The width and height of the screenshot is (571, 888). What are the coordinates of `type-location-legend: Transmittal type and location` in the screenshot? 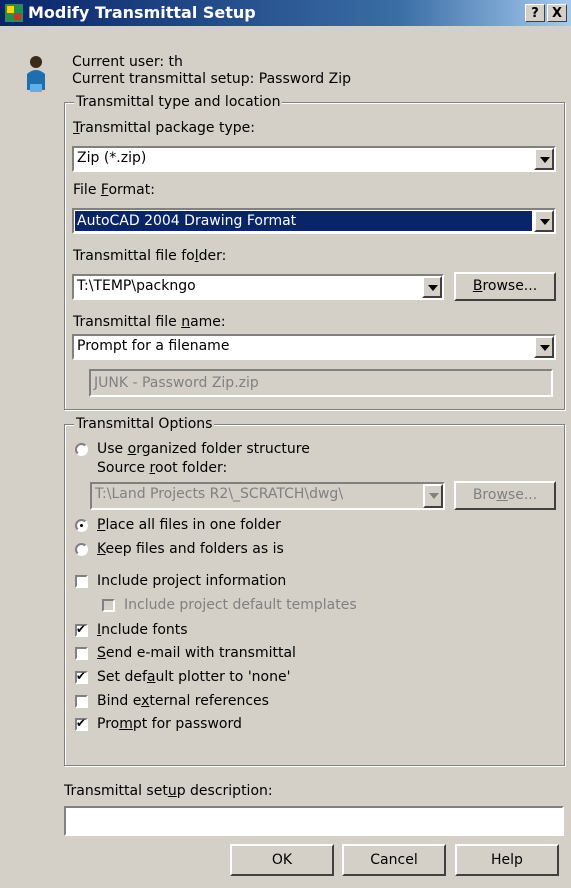 It's located at (178, 102).